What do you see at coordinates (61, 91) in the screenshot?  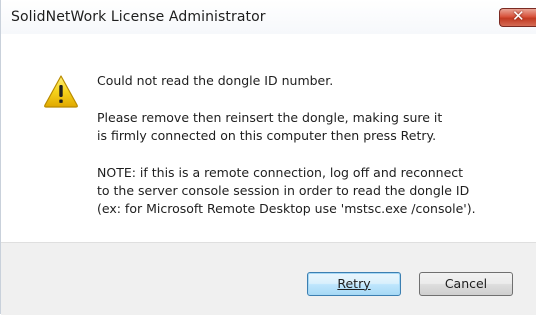 I see `warning-icon` at bounding box center [61, 91].